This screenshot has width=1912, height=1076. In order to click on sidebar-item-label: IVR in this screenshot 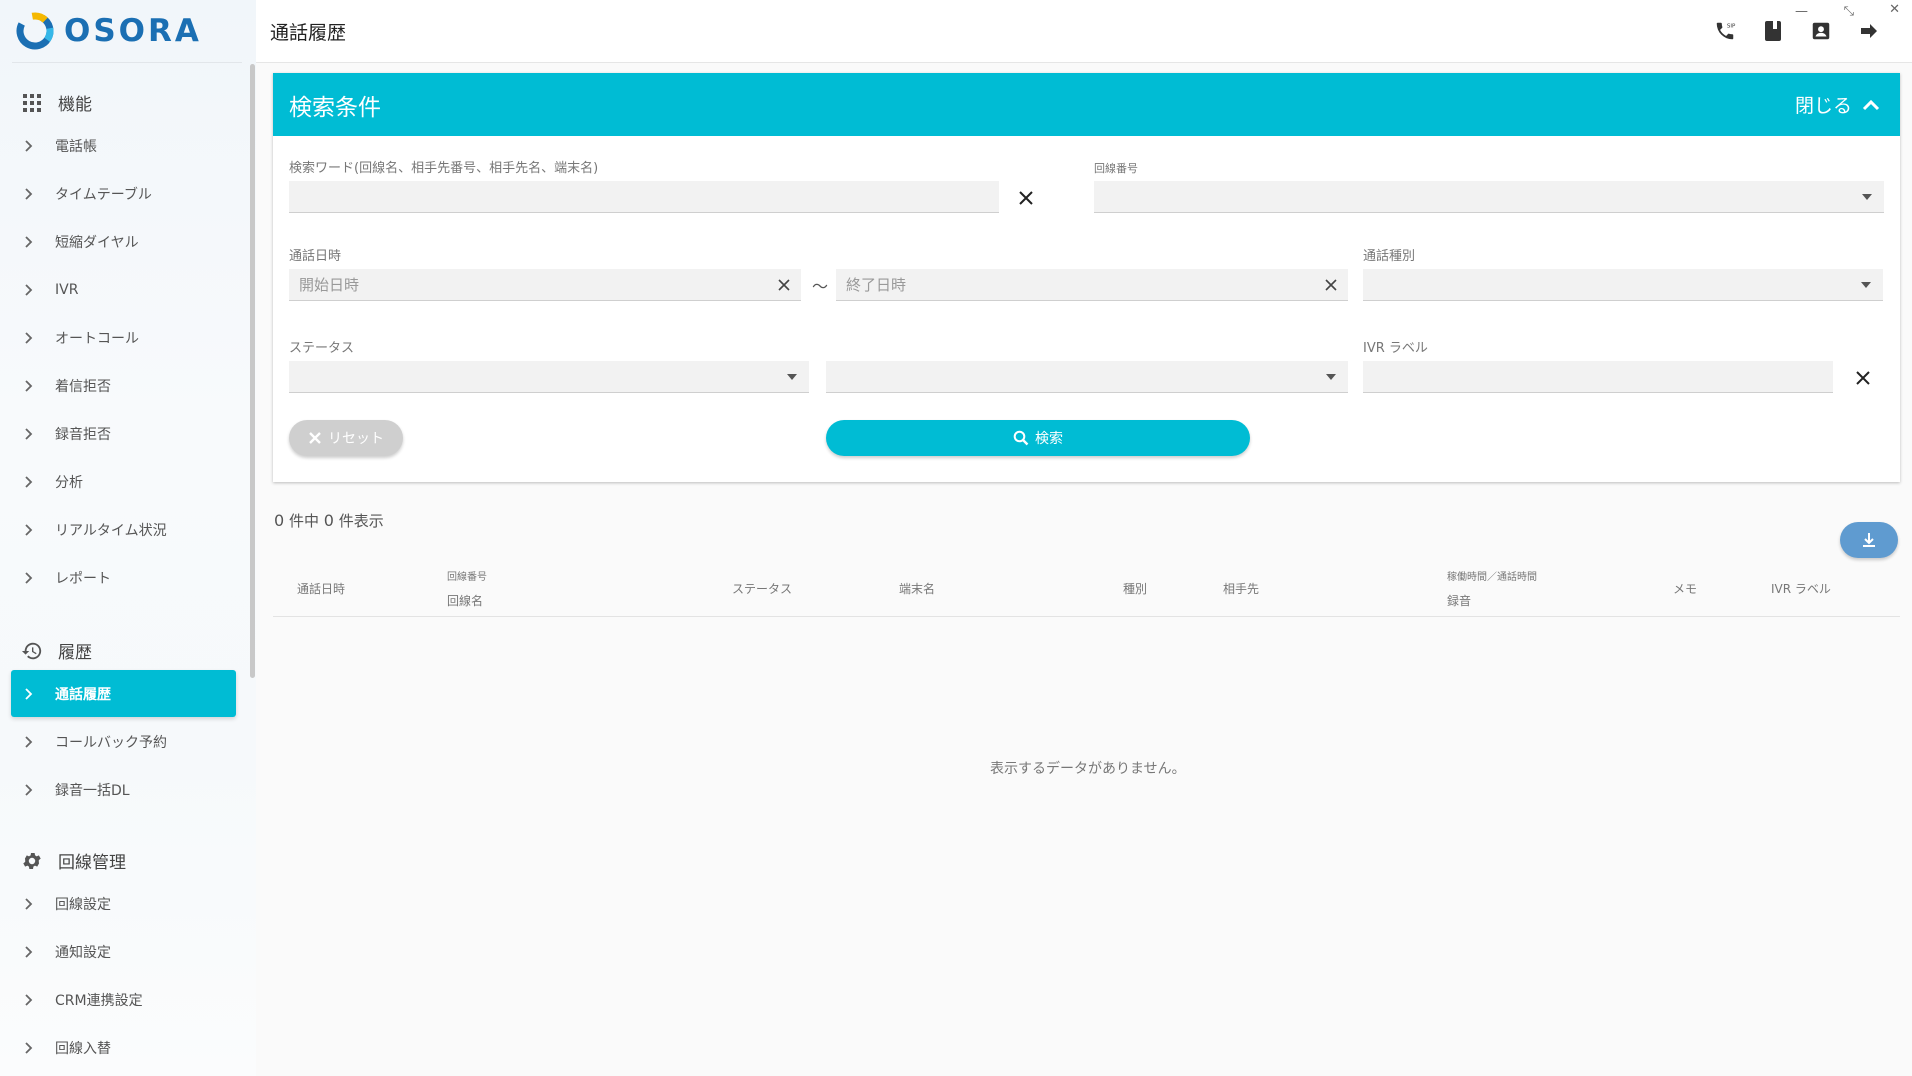, I will do `click(67, 289)`.